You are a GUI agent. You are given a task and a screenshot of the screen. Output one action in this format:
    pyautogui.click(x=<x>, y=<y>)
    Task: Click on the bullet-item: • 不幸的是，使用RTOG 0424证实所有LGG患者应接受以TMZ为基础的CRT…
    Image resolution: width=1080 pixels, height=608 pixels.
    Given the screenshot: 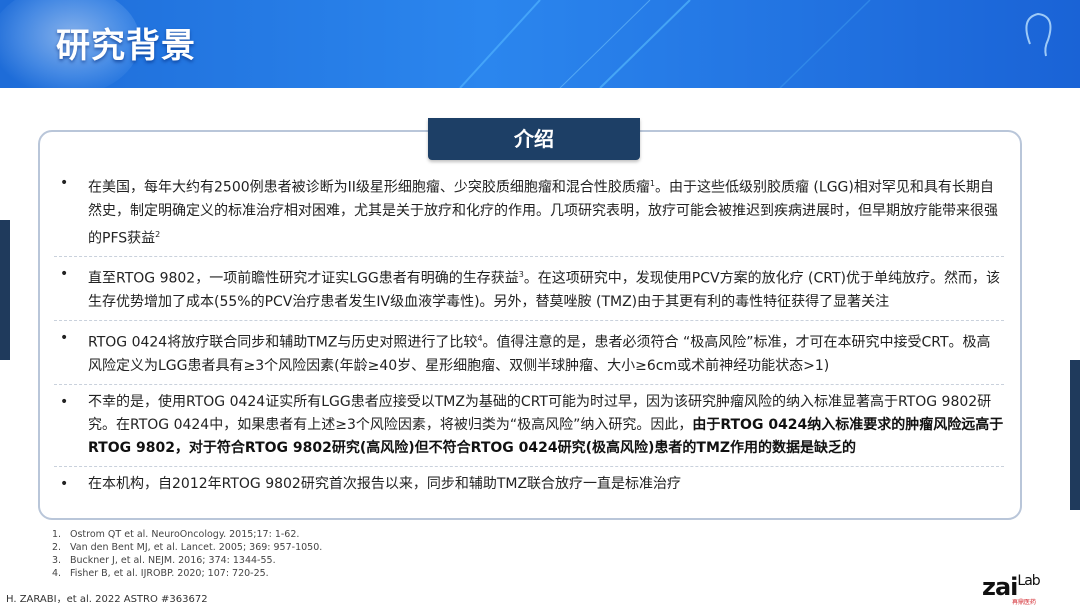 What is the action you would take?
    pyautogui.click(x=529, y=429)
    